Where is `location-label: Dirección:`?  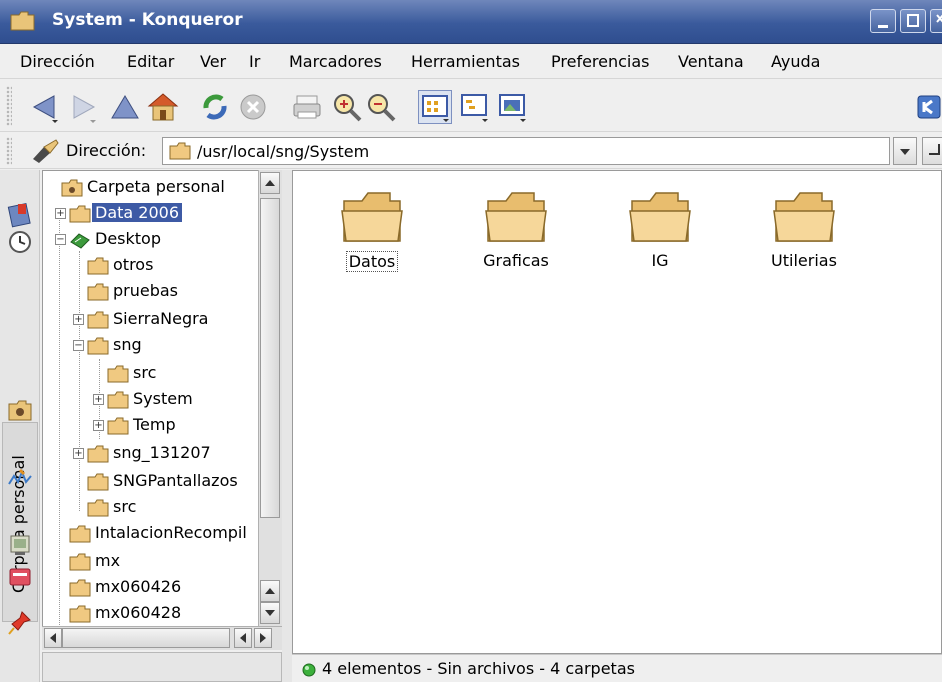
location-label: Dirección: is located at coordinates (106, 150).